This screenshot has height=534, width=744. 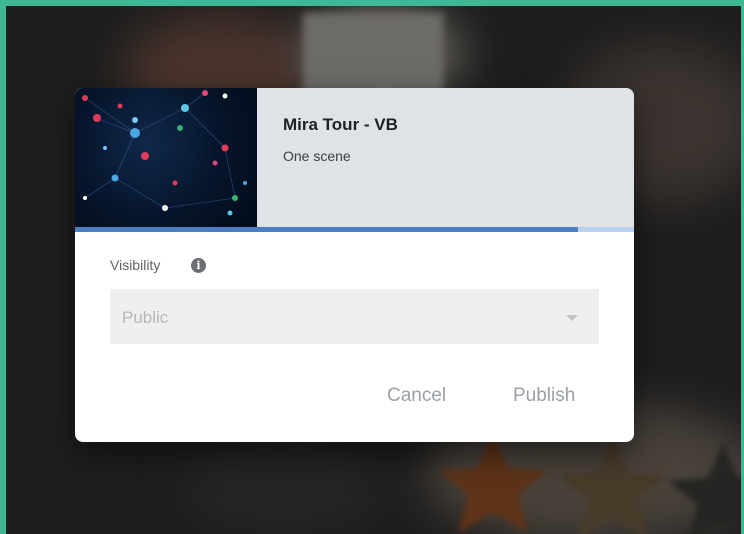 What do you see at coordinates (166, 158) in the screenshot?
I see `network-graph-thumbnail` at bounding box center [166, 158].